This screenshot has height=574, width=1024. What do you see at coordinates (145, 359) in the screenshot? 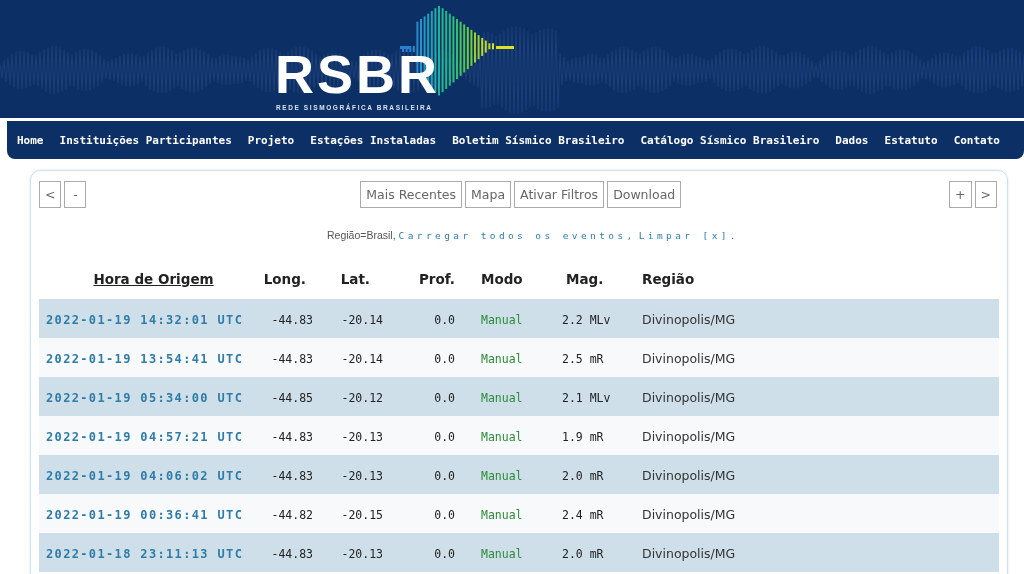
I see `event-time-link: 2022-01-19 13:54:41 UTC` at bounding box center [145, 359].